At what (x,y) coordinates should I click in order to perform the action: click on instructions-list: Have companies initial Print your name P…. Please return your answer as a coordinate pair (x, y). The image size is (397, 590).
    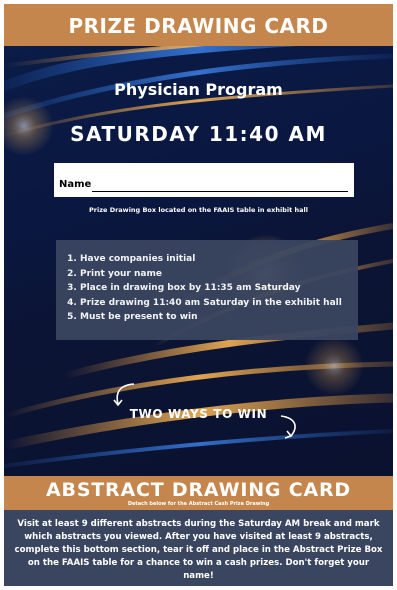
    Looking at the image, I should click on (207, 282).